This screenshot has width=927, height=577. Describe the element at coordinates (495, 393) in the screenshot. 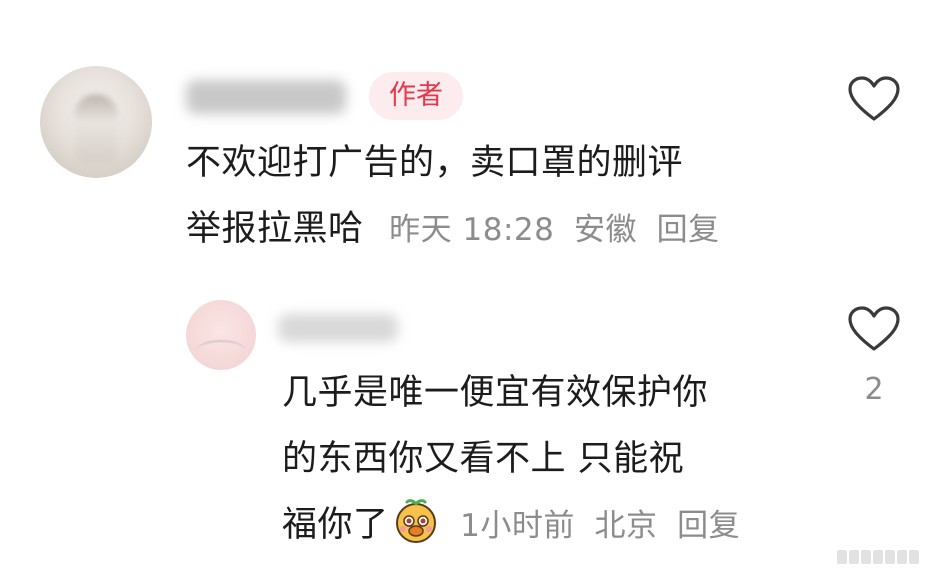

I see `reply-text-line: 几乎是唯一便宜有效保护你` at that location.